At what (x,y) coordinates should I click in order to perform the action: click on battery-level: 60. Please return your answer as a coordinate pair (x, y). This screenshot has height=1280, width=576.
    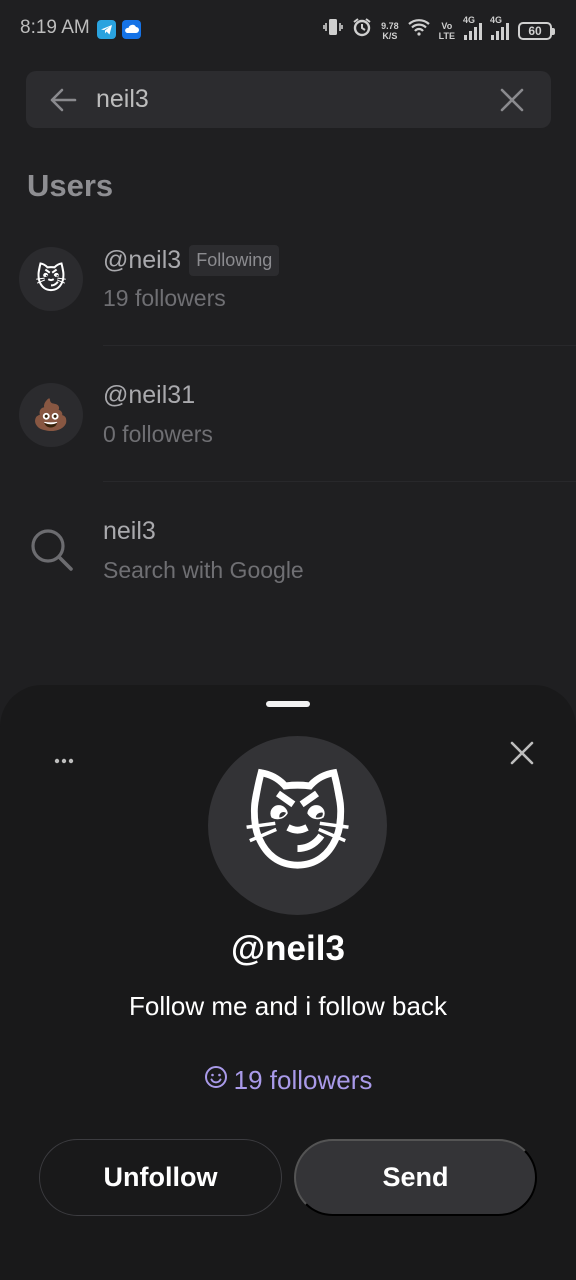
    Looking at the image, I should click on (535, 30).